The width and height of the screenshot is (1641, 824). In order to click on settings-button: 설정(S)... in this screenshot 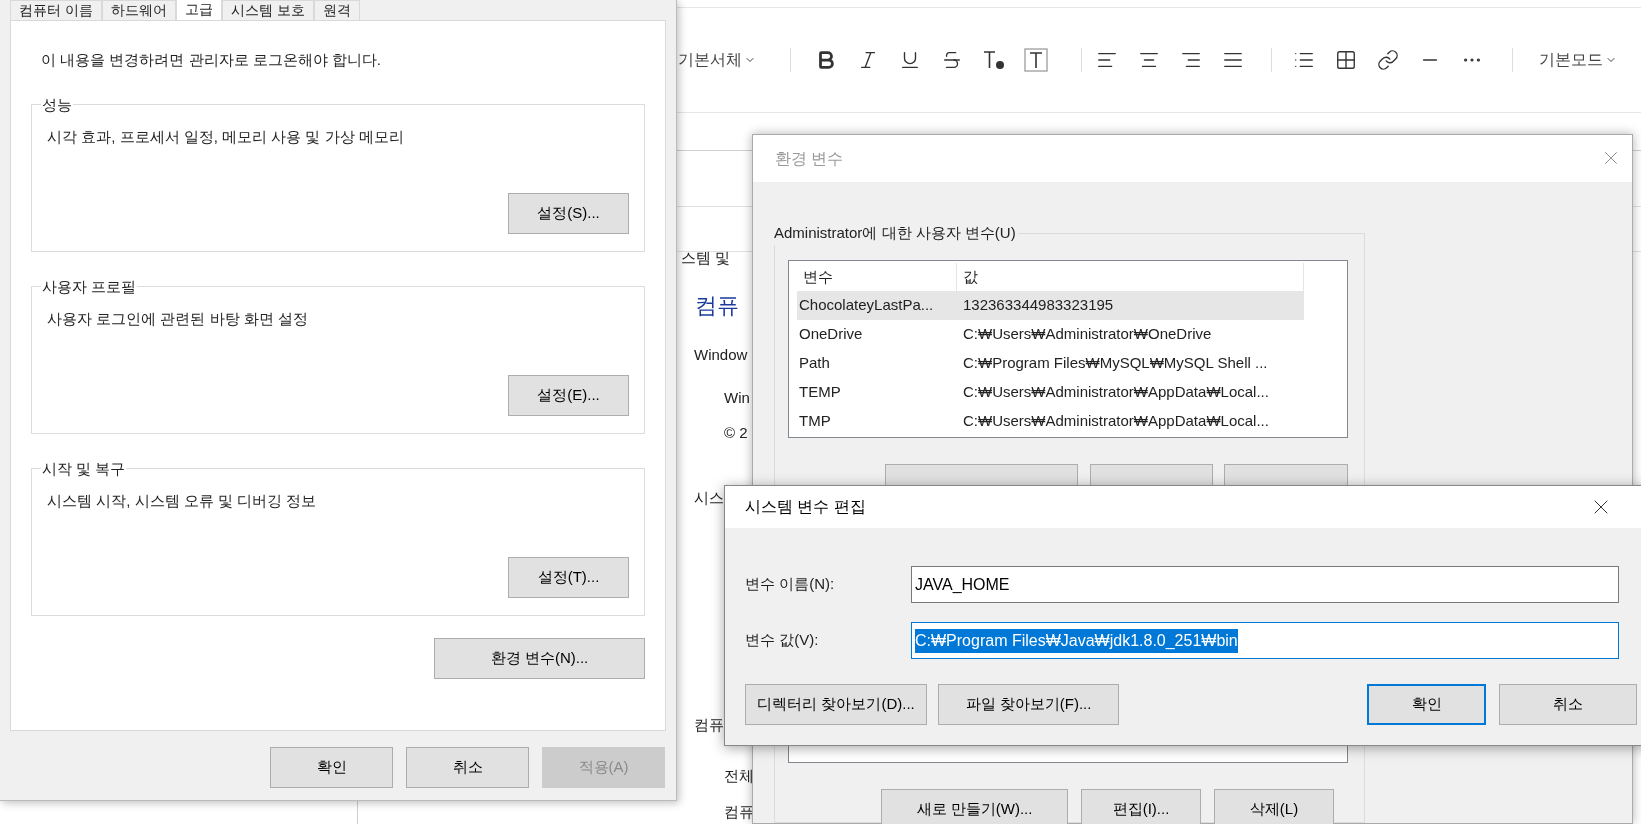, I will do `click(568, 213)`.